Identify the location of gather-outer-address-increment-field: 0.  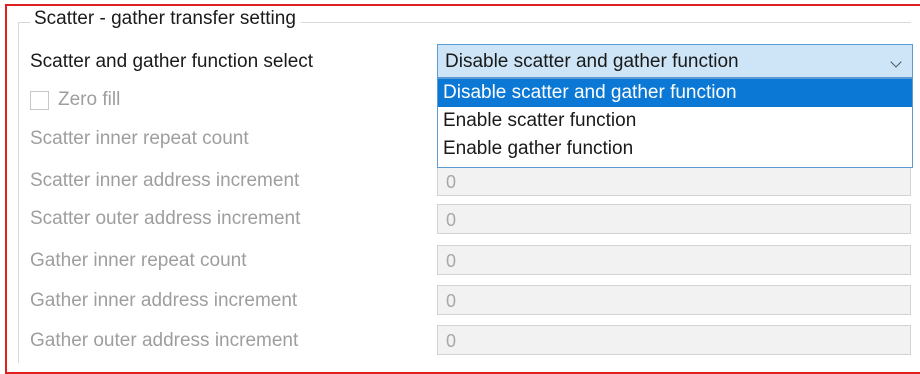
(674, 340).